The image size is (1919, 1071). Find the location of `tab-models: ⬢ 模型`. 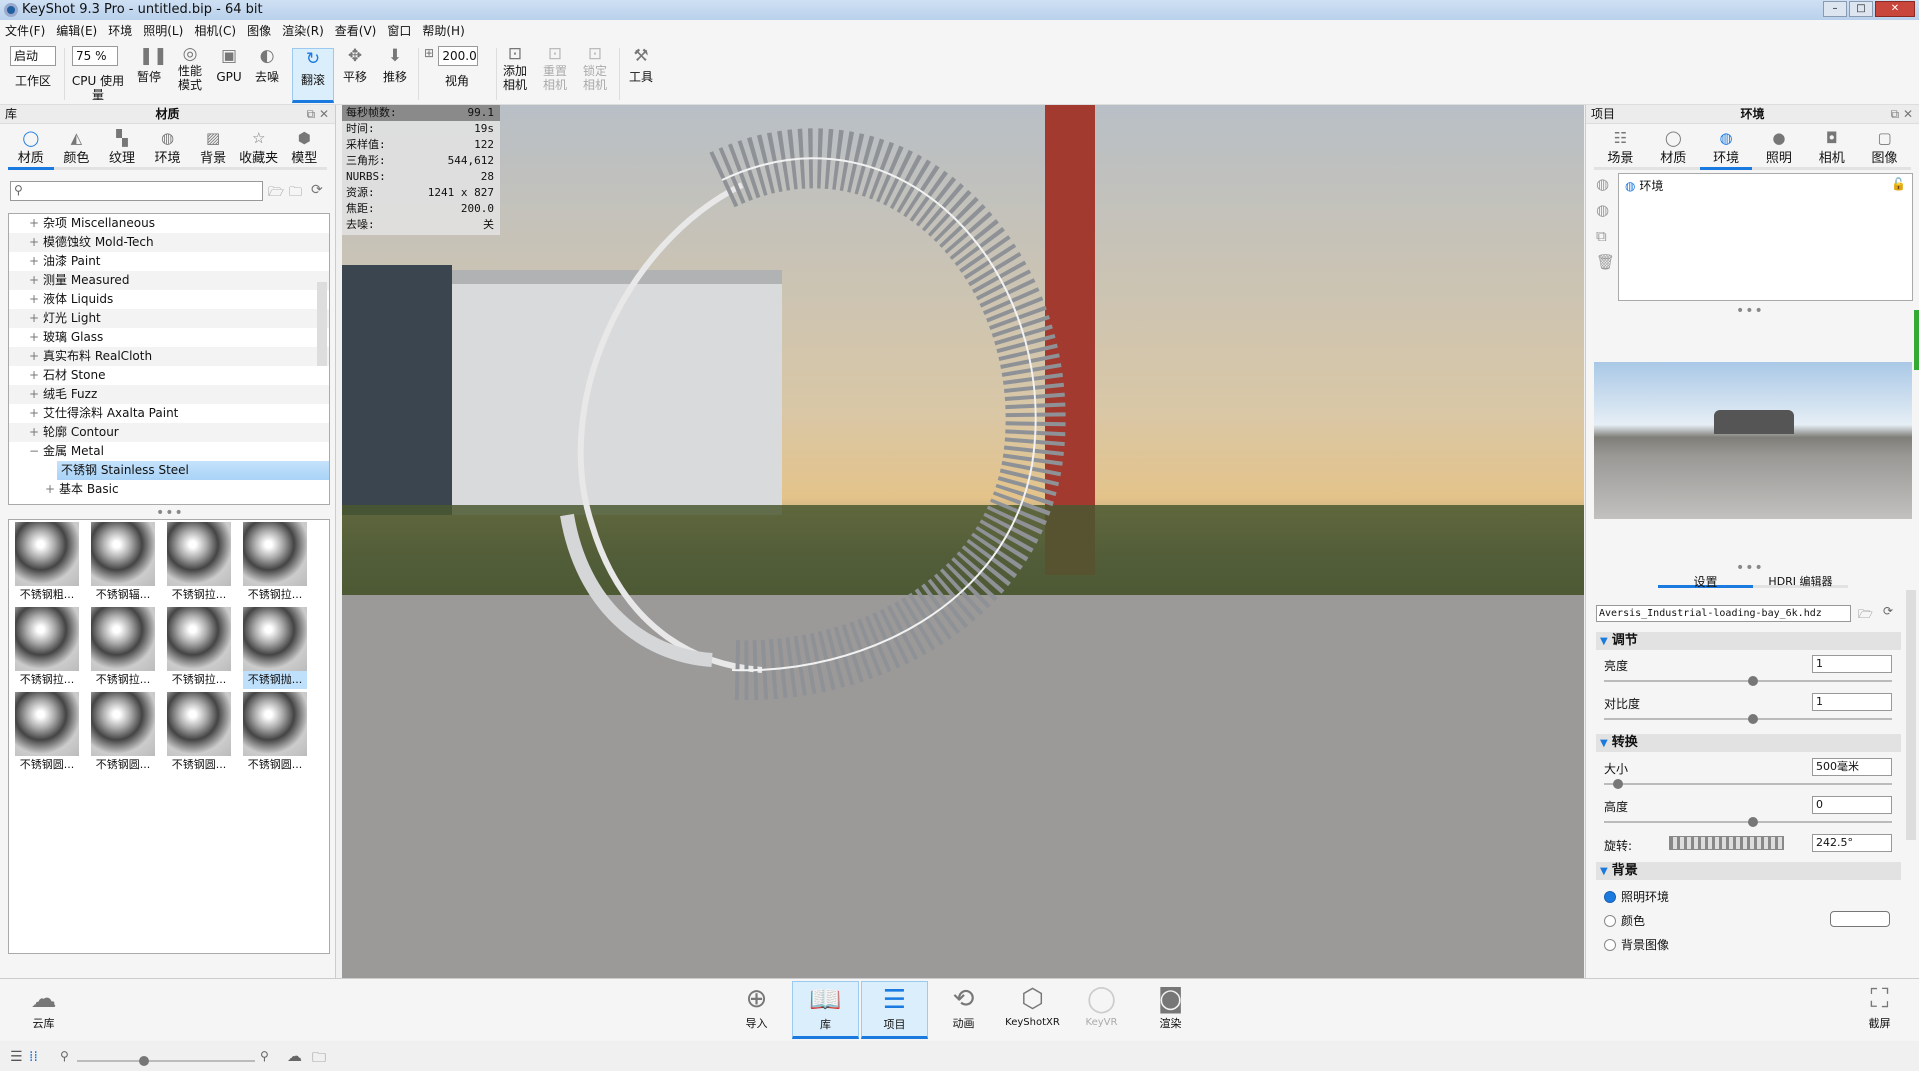

tab-models: ⬢ 模型 is located at coordinates (304, 146).